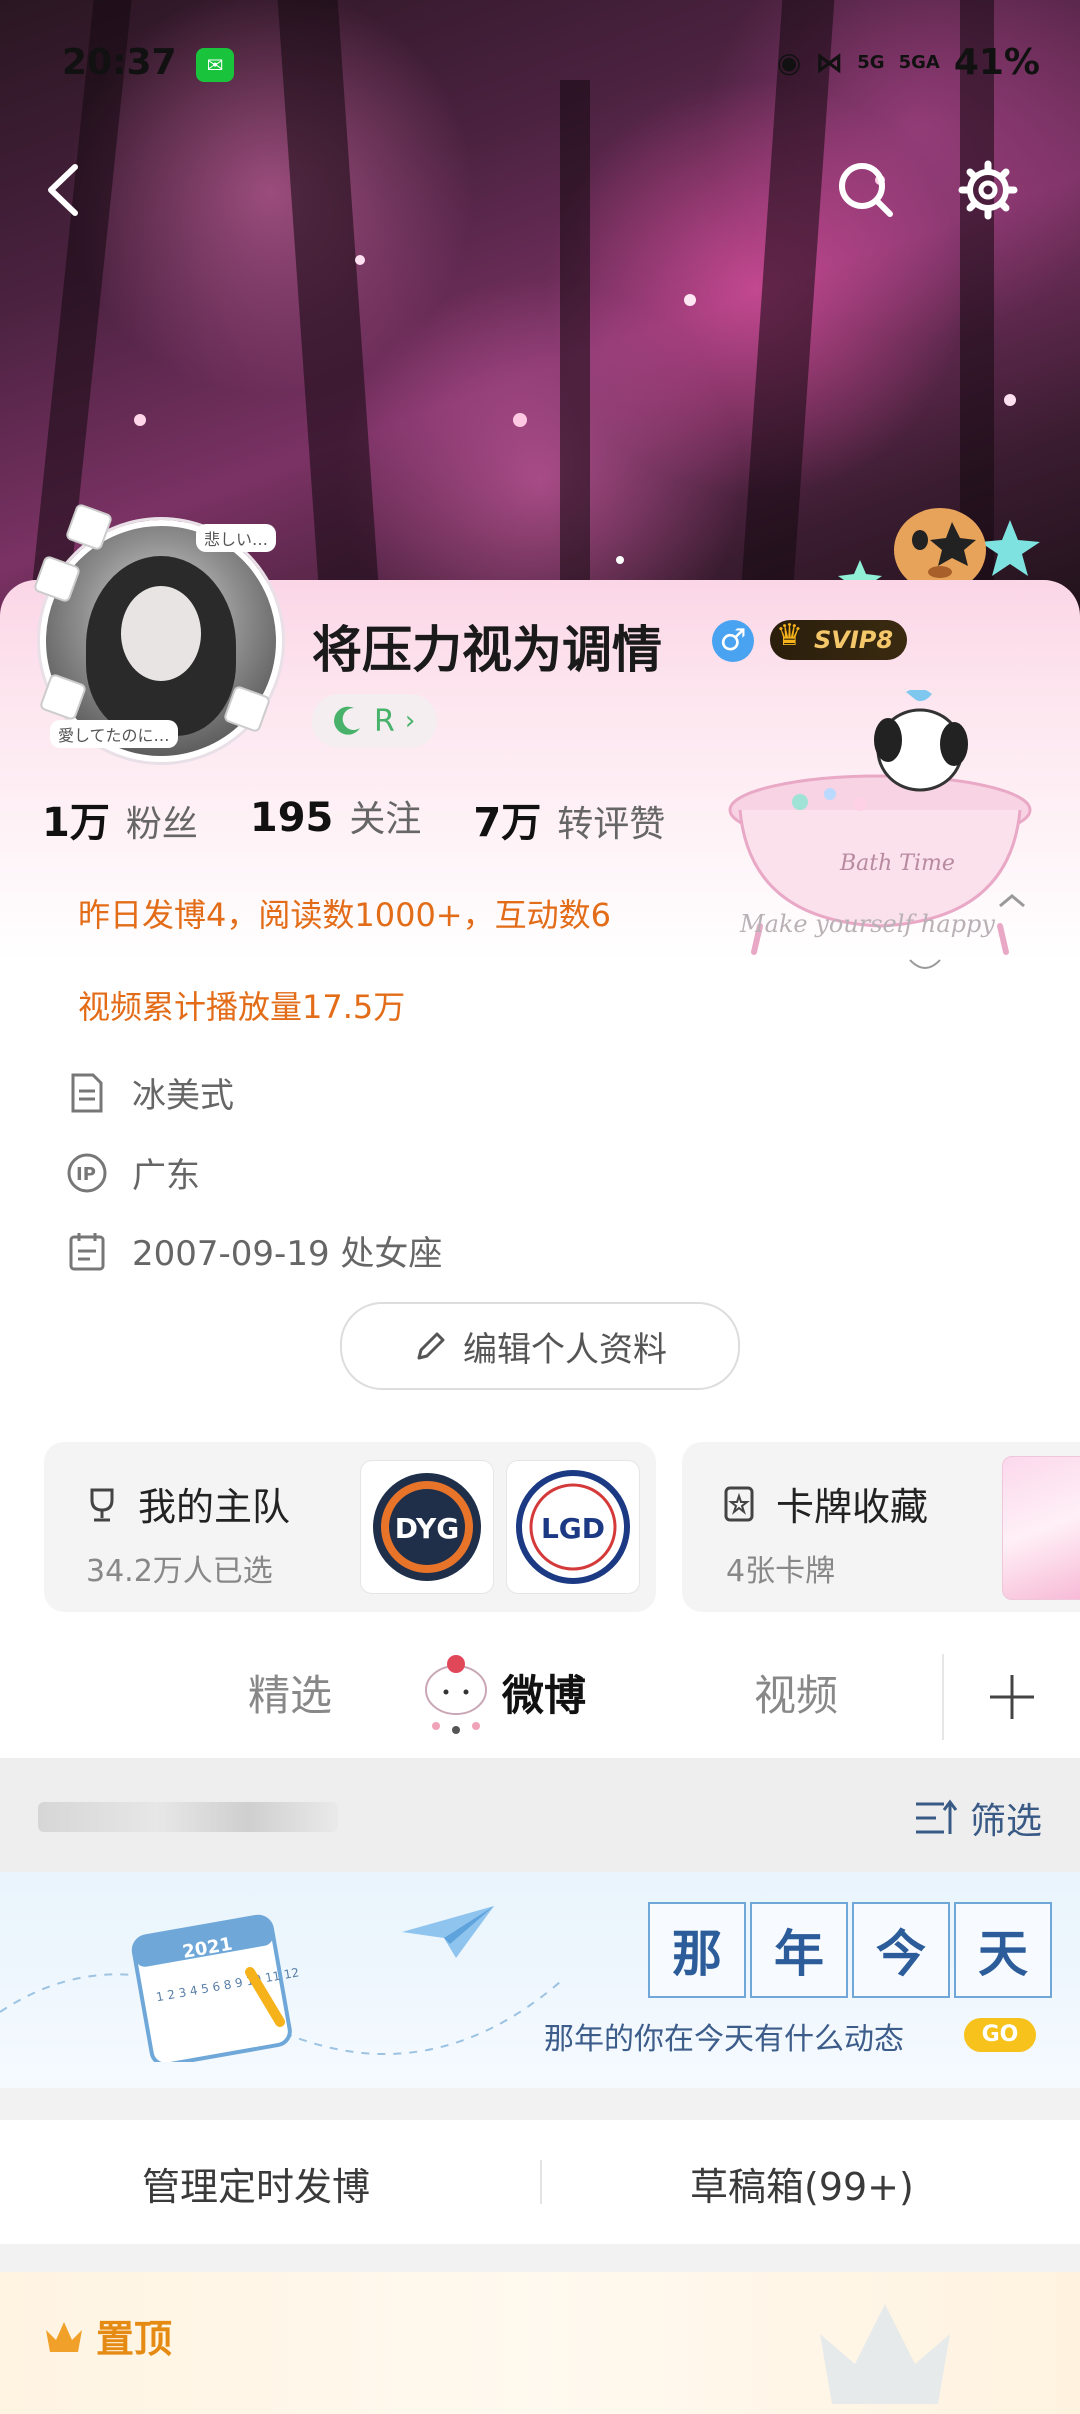 The height and width of the screenshot is (2414, 1080). Describe the element at coordinates (336, 819) in the screenshot. I see `stat-following: 195 关注` at that location.